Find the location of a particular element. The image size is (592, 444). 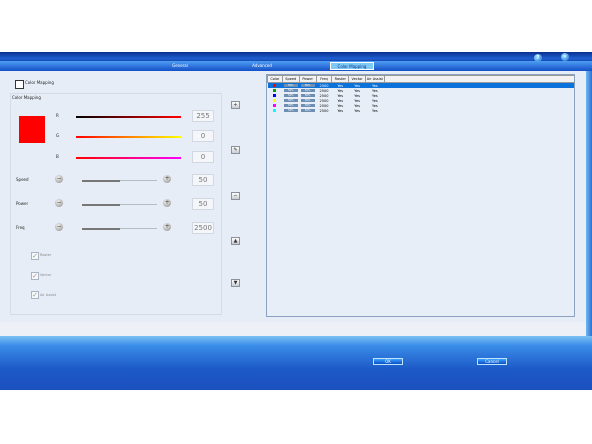

freq-value-field: 2500 is located at coordinates (203, 228).